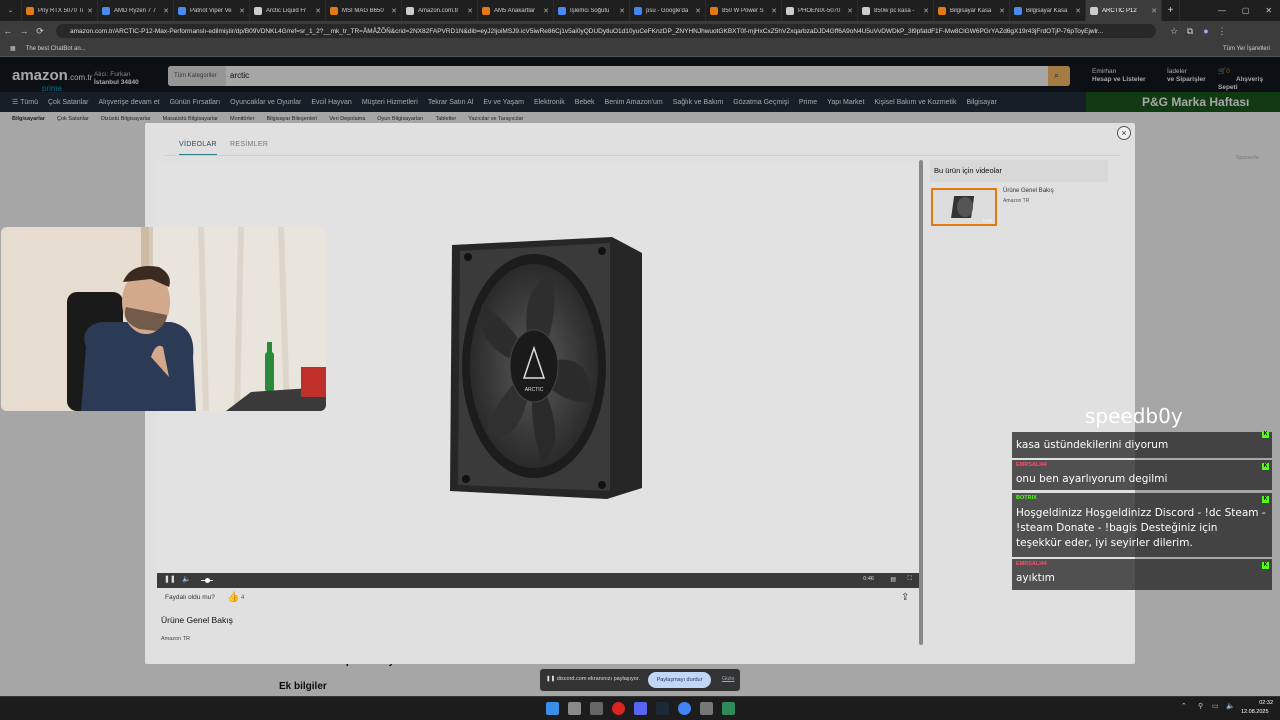 This screenshot has height=720, width=1280. I want to click on file-explorer-icon, so click(596, 708).